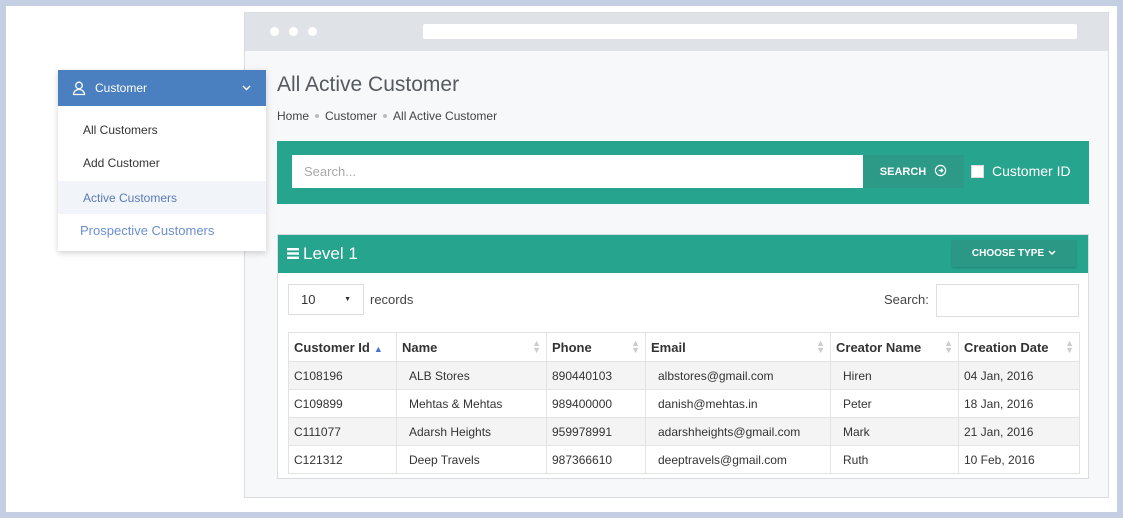 This screenshot has width=1123, height=518. I want to click on breadcrumb-current: All Active Customer, so click(445, 116).